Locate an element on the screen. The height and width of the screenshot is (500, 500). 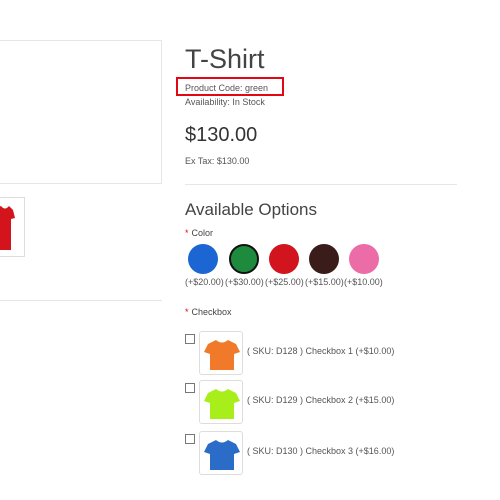
color-price-label: (+$15.00) is located at coordinates (324, 282).